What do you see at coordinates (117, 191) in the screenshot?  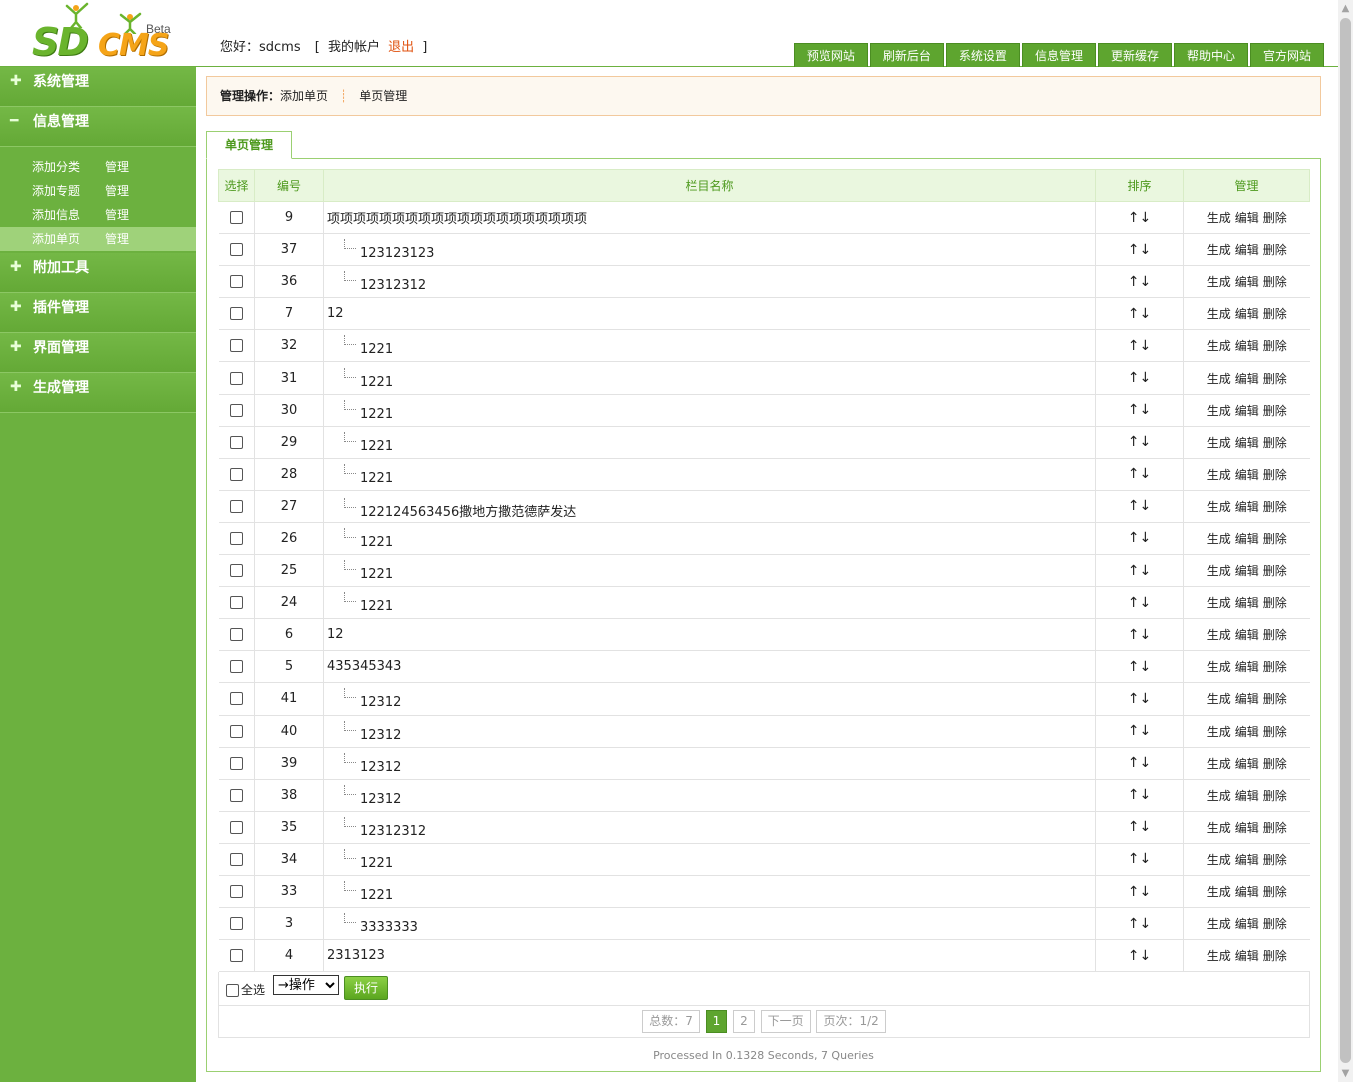 I see `sidebar-item-manage-topic: 管理` at bounding box center [117, 191].